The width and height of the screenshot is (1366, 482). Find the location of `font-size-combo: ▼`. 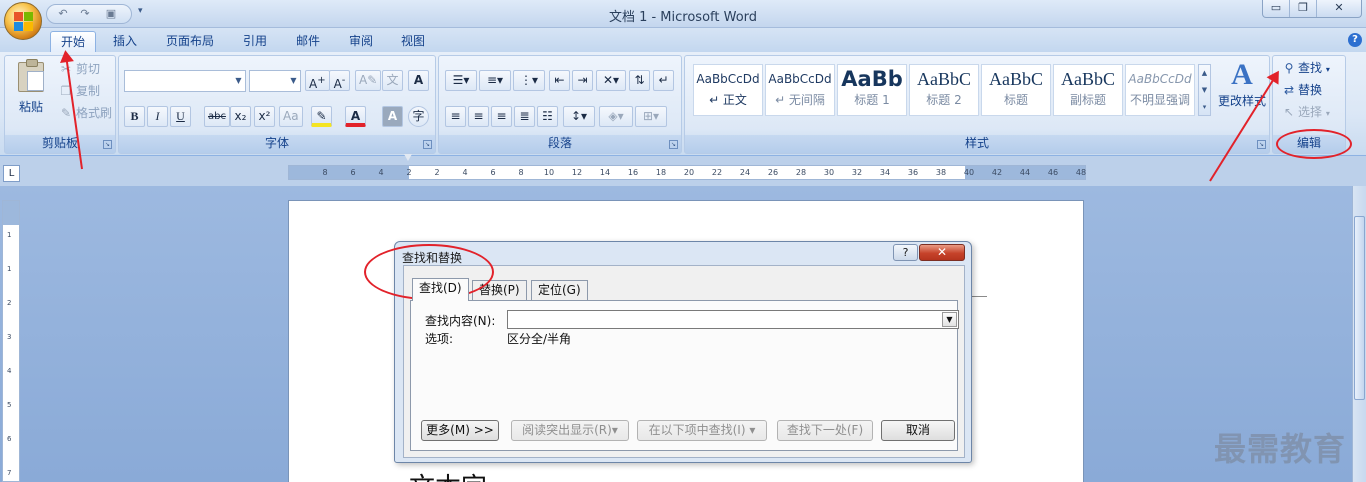

font-size-combo: ▼ is located at coordinates (275, 81).